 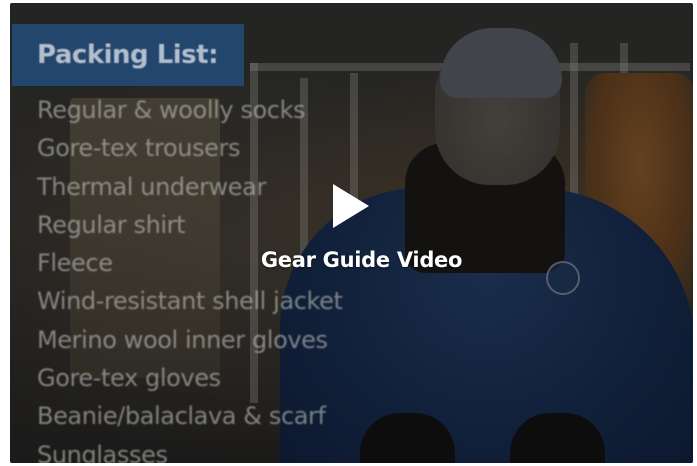 I want to click on packing-list-item: Merino wool inner gloves, so click(x=182, y=339).